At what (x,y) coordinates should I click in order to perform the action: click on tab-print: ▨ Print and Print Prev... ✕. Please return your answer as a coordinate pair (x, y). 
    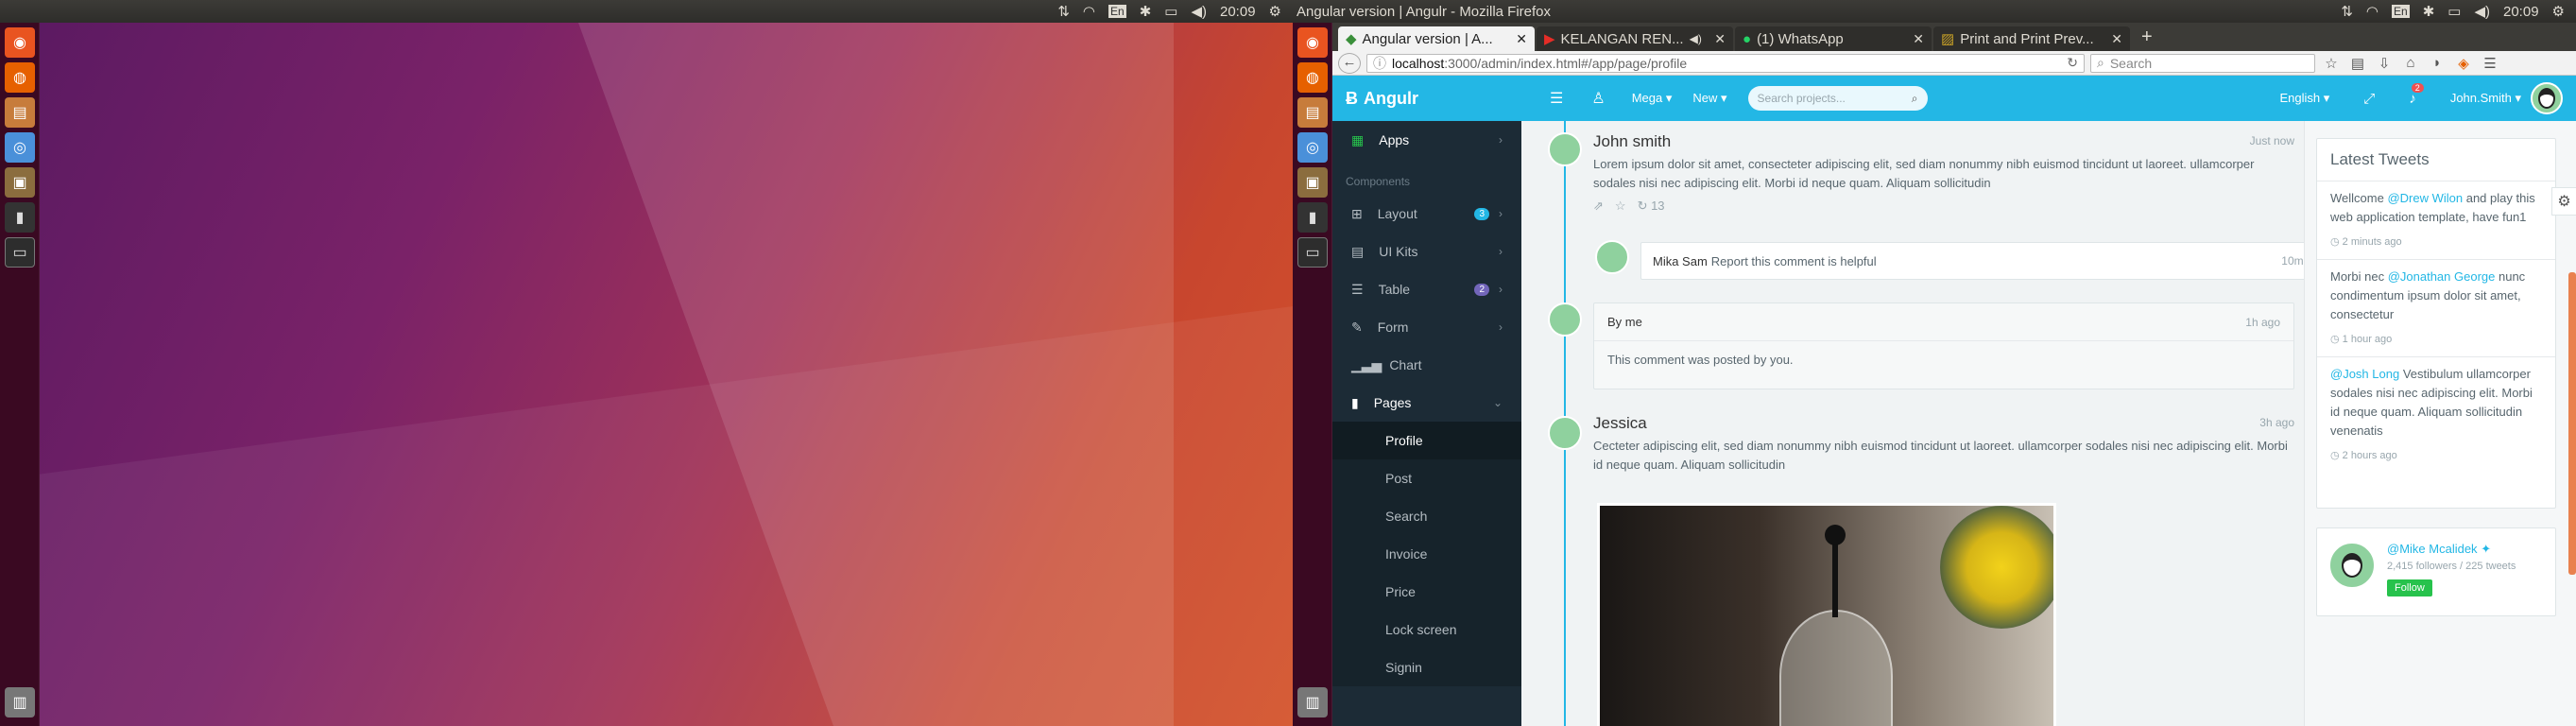
    Looking at the image, I should click on (2031, 38).